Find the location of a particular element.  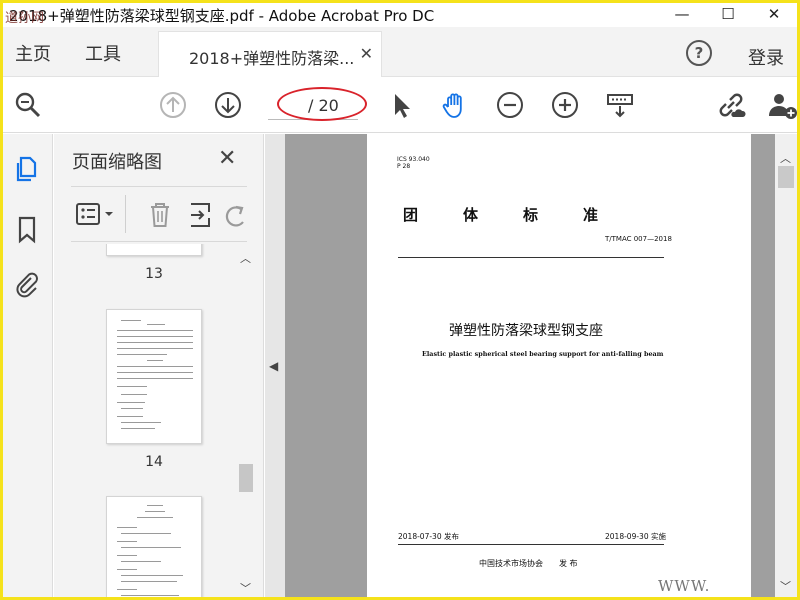

doc-publisher: 中国技术市场协会 发 布 is located at coordinates (528, 563).